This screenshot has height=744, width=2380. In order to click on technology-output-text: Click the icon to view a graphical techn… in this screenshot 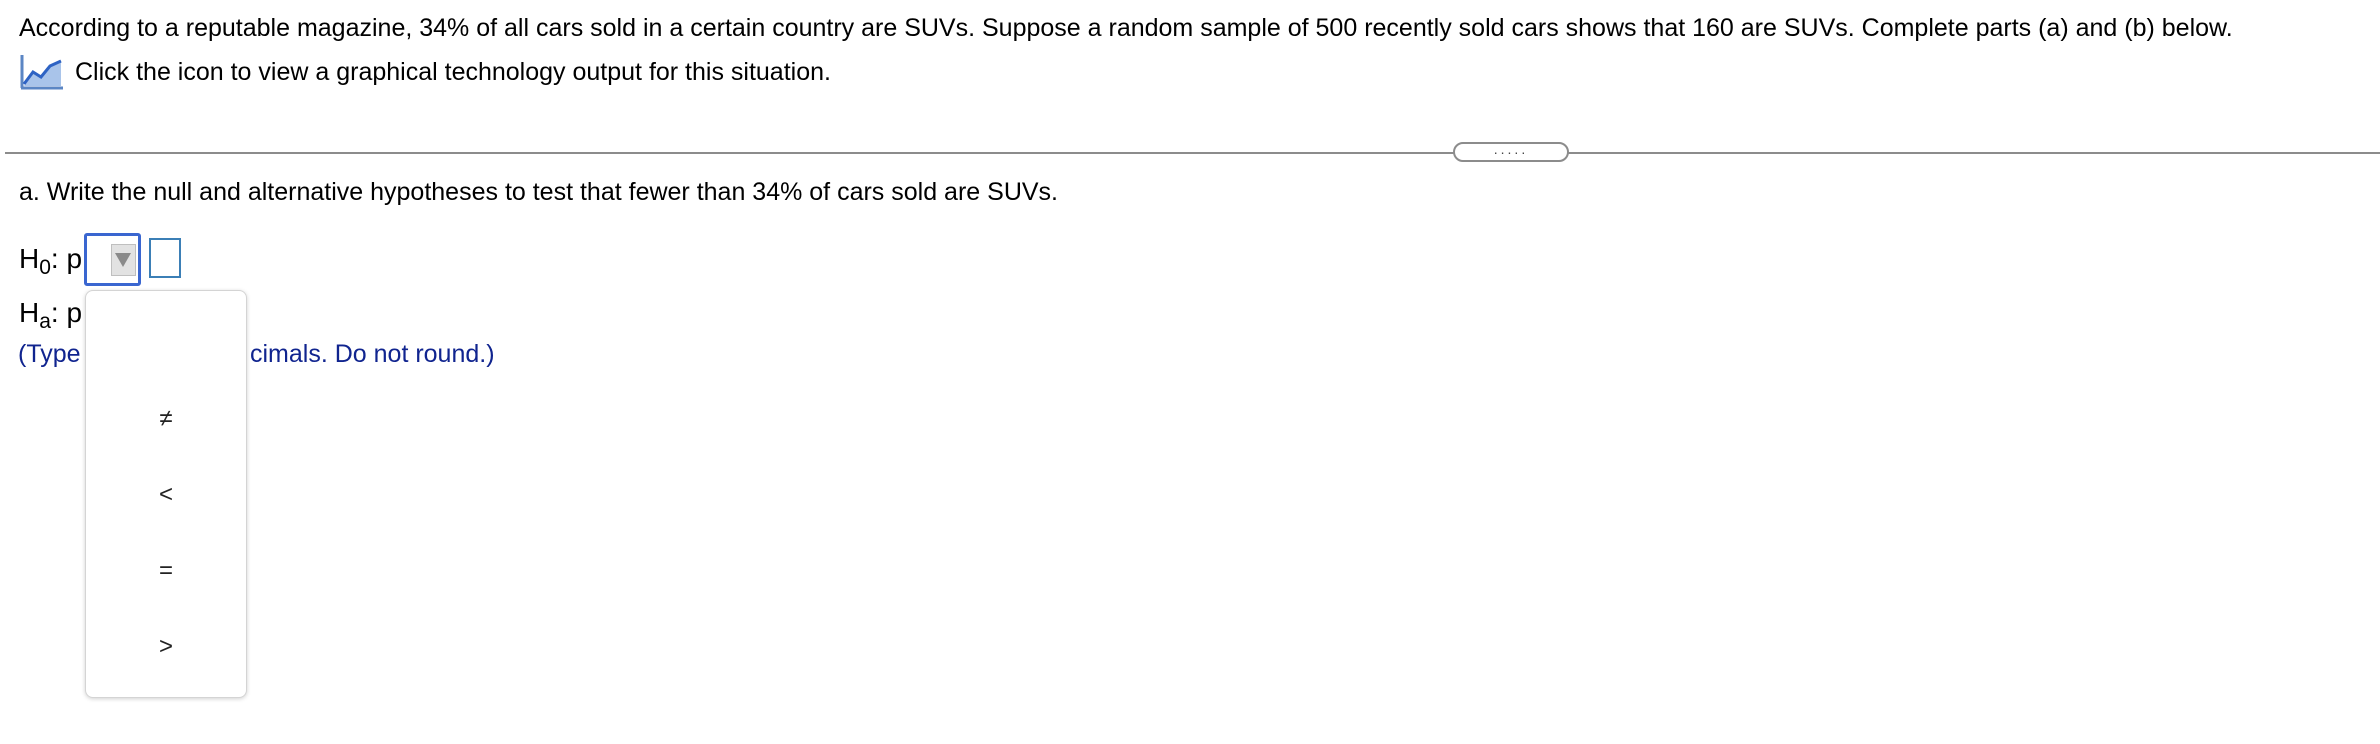, I will do `click(453, 72)`.